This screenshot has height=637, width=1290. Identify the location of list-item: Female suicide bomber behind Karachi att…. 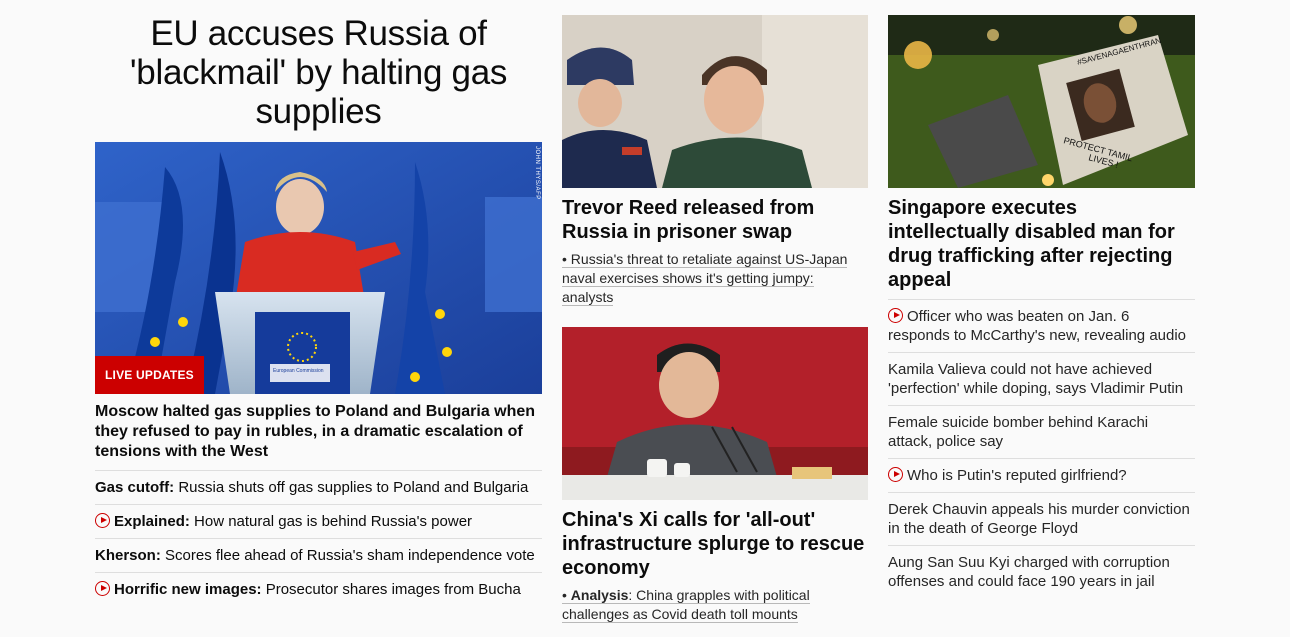
(1041, 432).